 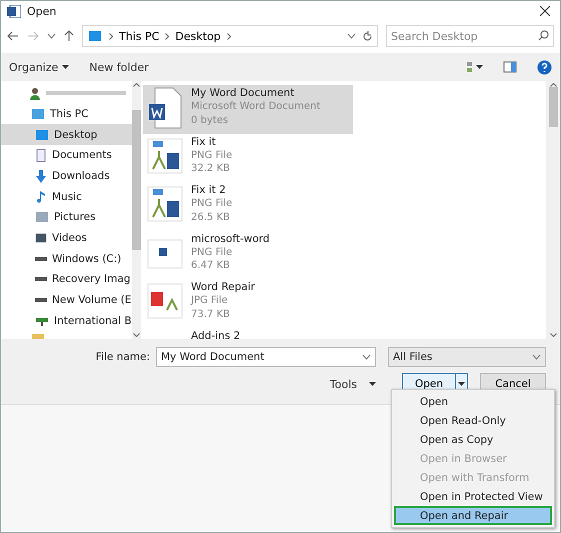 I want to click on right-arrow-icon, so click(x=33, y=36).